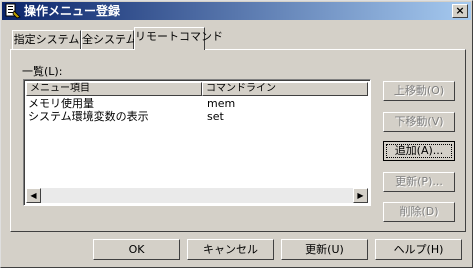  What do you see at coordinates (230, 249) in the screenshot?
I see `cancel-button: キャンセル` at bounding box center [230, 249].